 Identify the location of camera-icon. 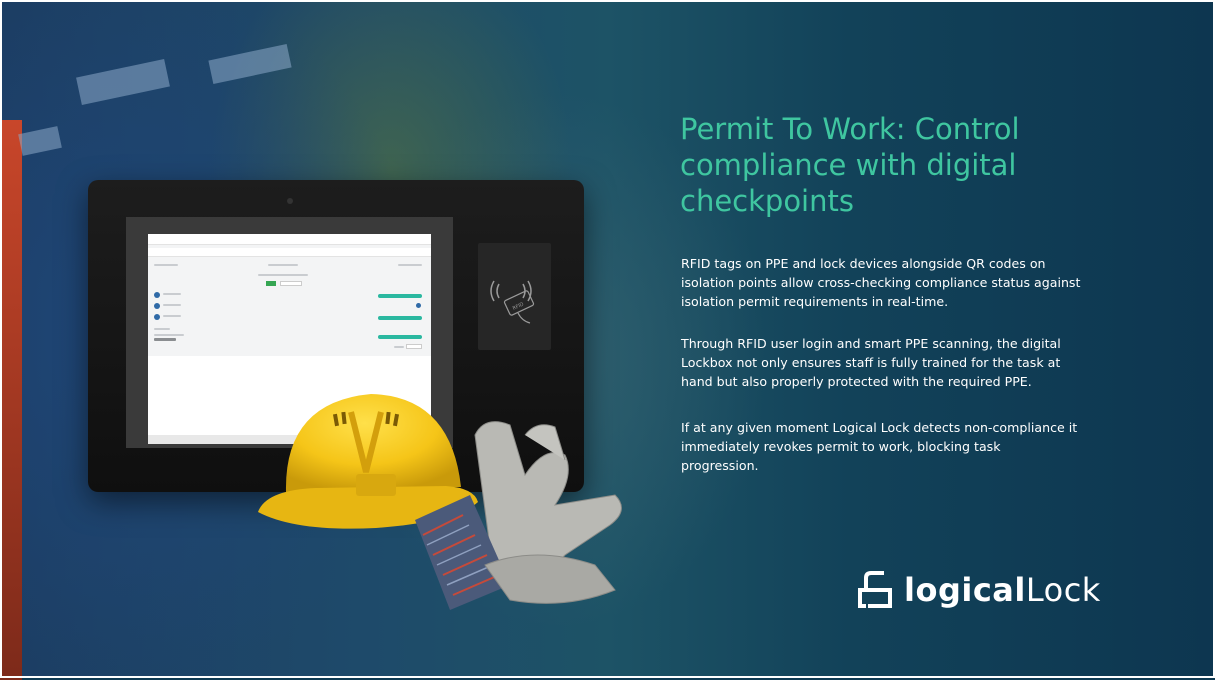
(290, 201).